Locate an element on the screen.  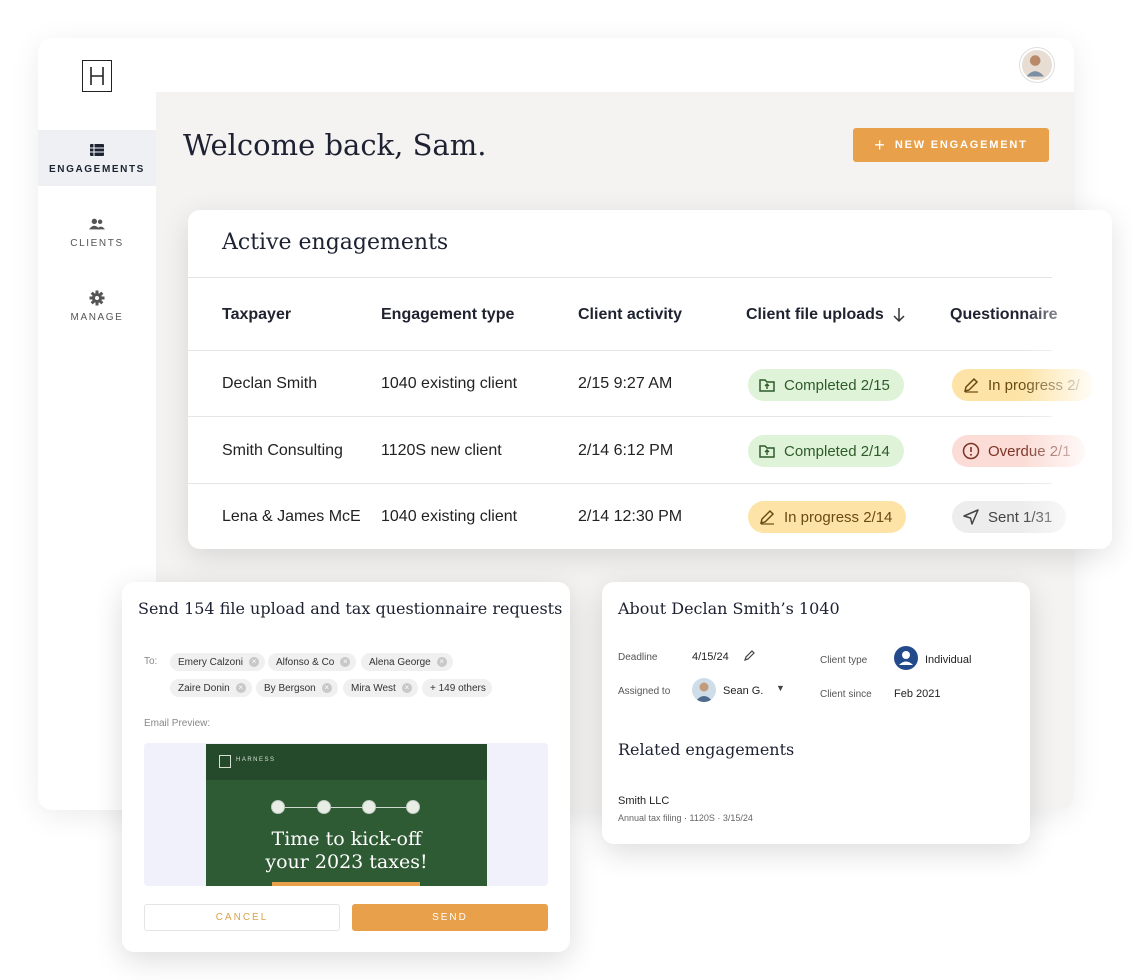
card-title: Active engagements is located at coordinates (335, 242).